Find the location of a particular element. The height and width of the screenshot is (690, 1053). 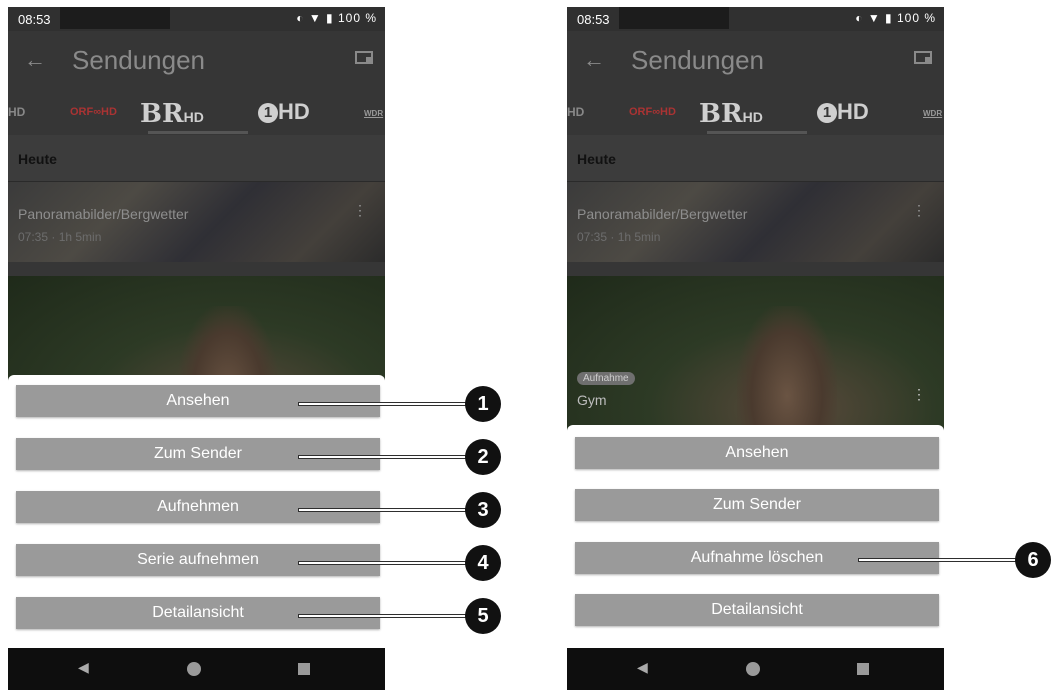

callout-badge: 2 is located at coordinates (483, 457).